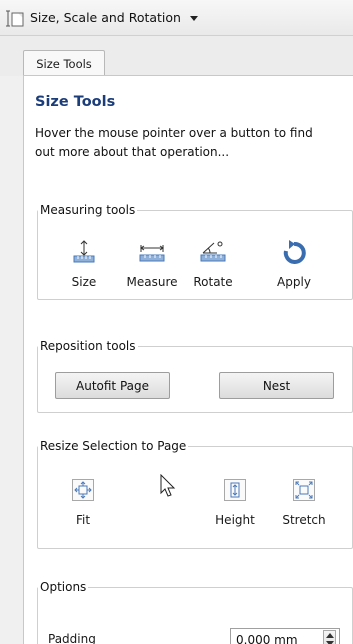  I want to click on size-tool-button: Size, so click(84, 264).